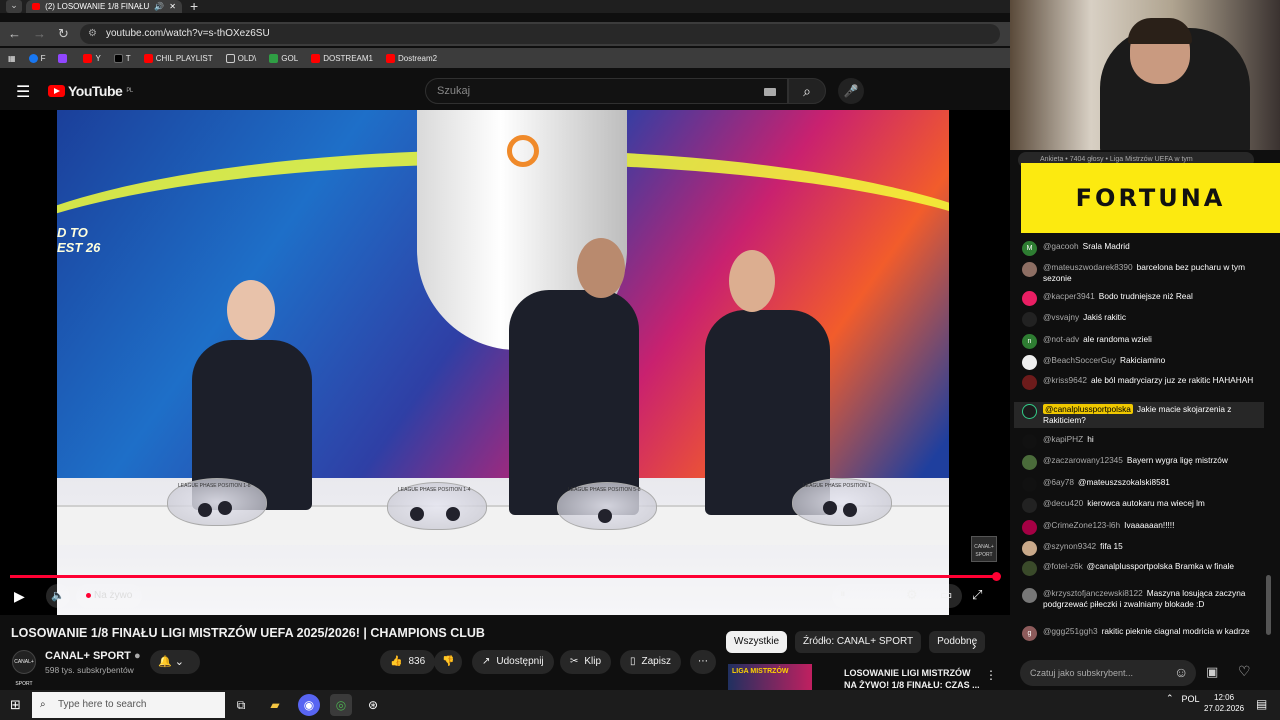 This screenshot has width=1280, height=720. What do you see at coordinates (586, 662) in the screenshot?
I see `clip-button: ✂ Klip` at bounding box center [586, 662].